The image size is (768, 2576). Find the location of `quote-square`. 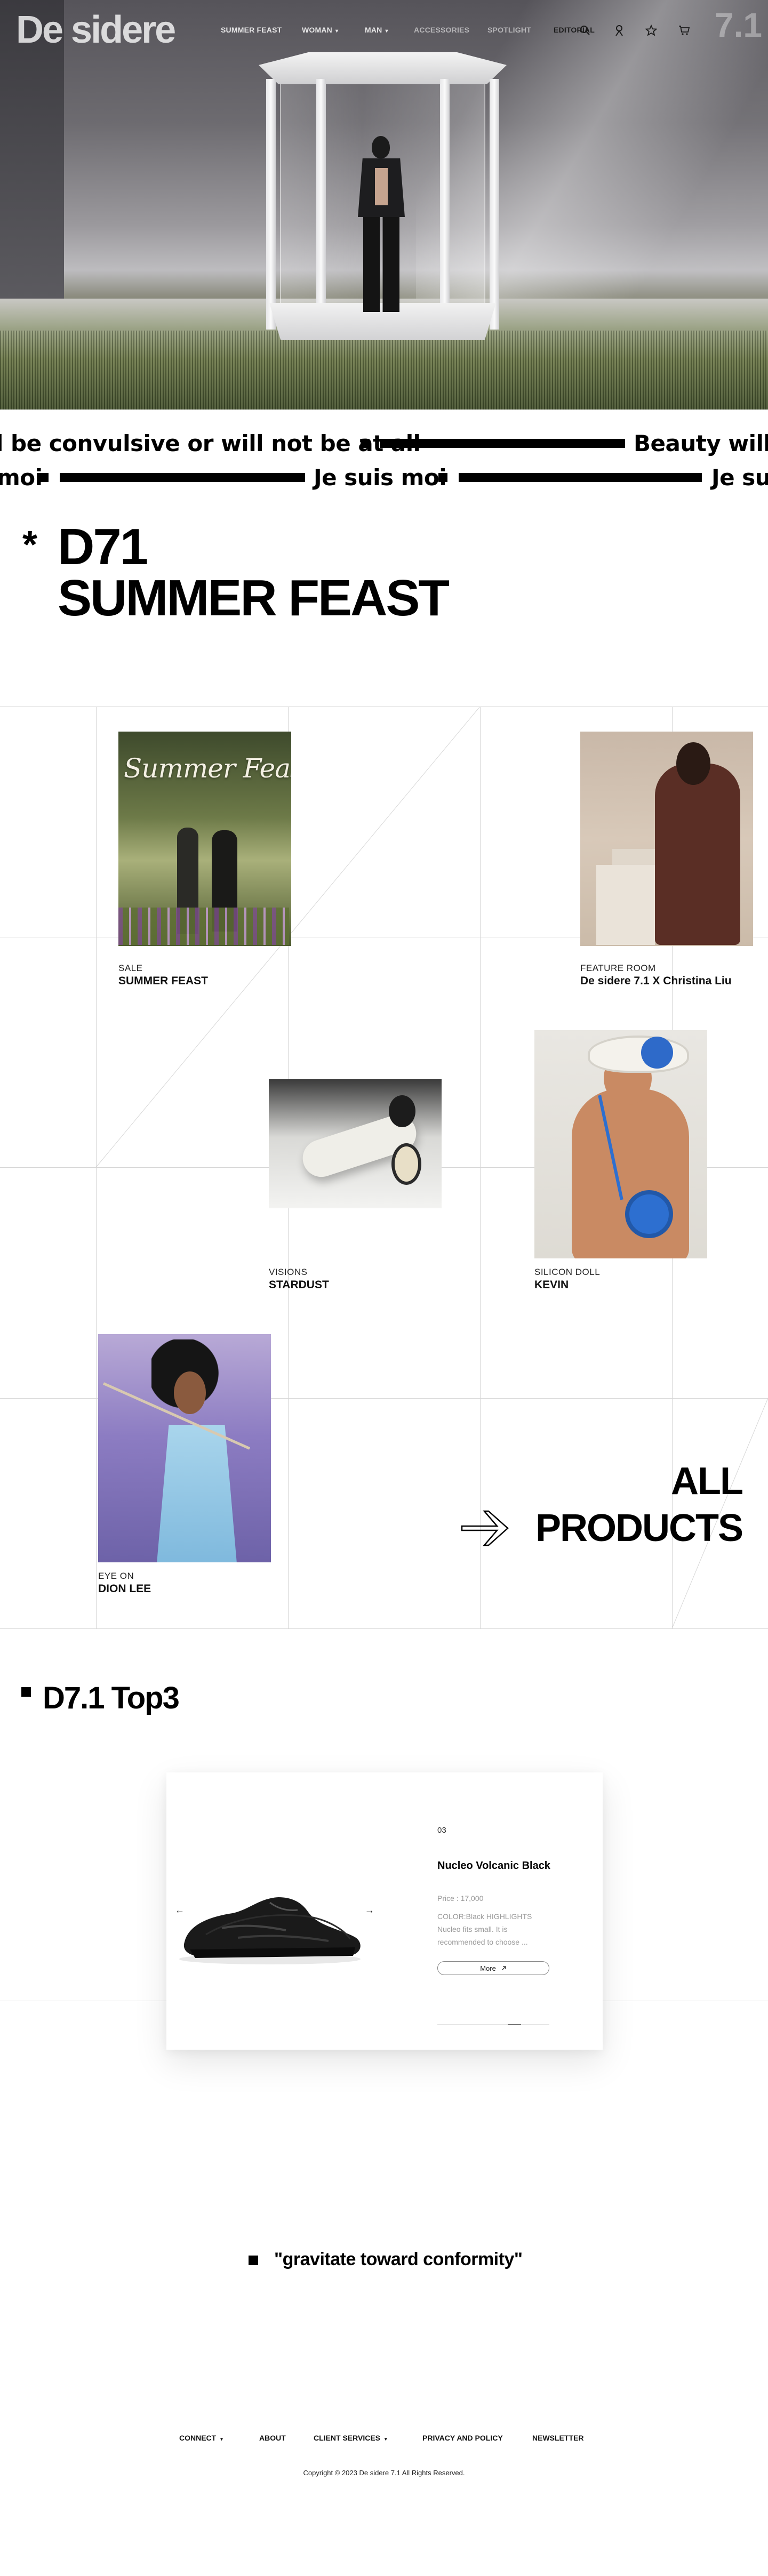

quote-square is located at coordinates (253, 2261).